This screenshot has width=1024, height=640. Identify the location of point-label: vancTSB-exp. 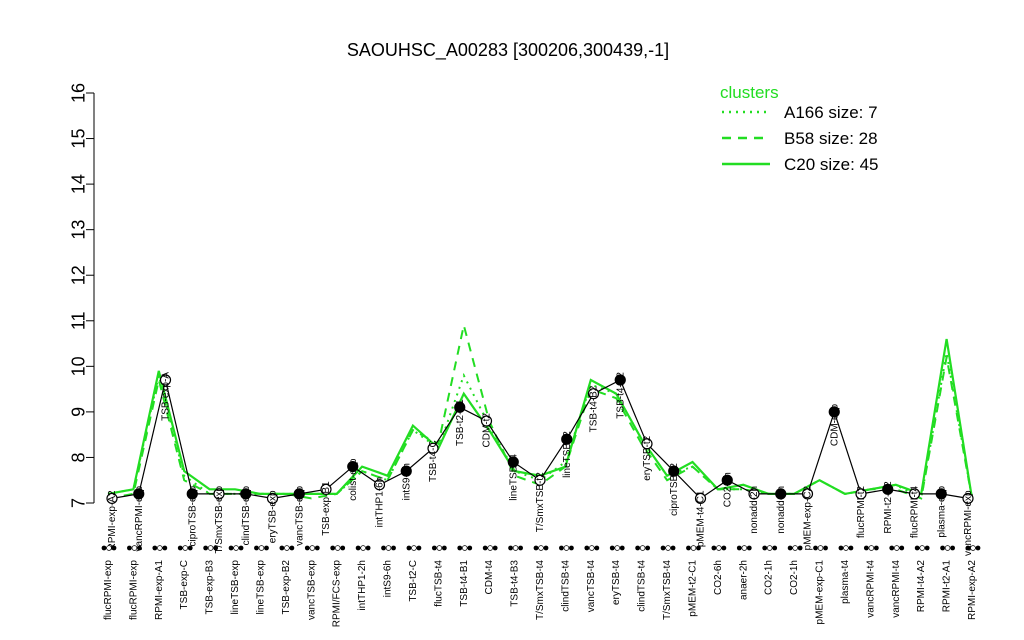
(299, 515).